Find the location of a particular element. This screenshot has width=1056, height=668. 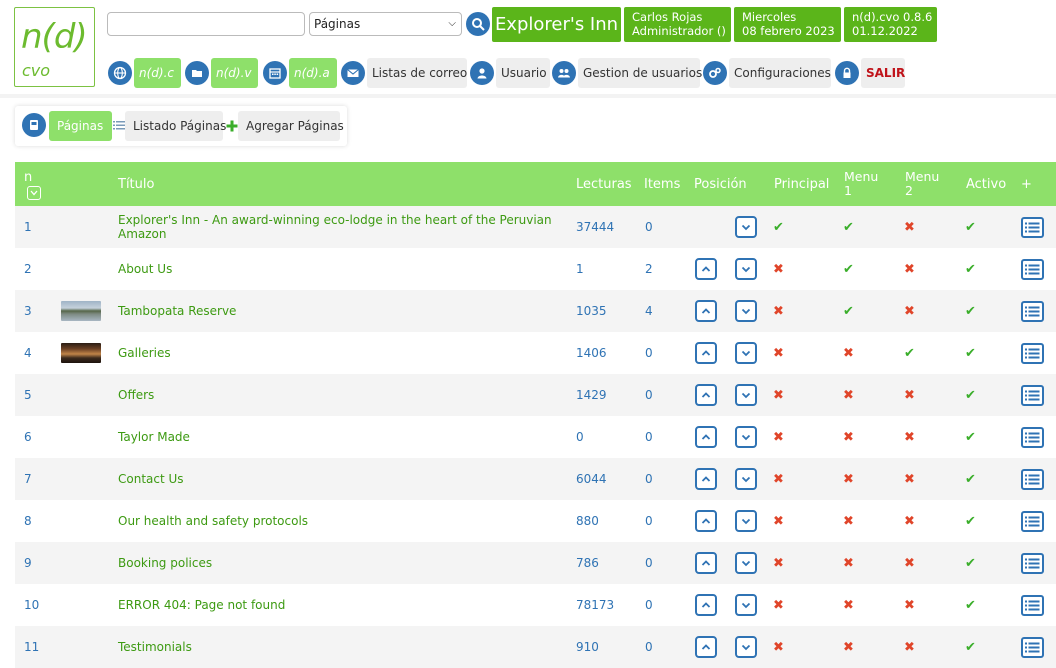

sort-button is located at coordinates (34, 193).